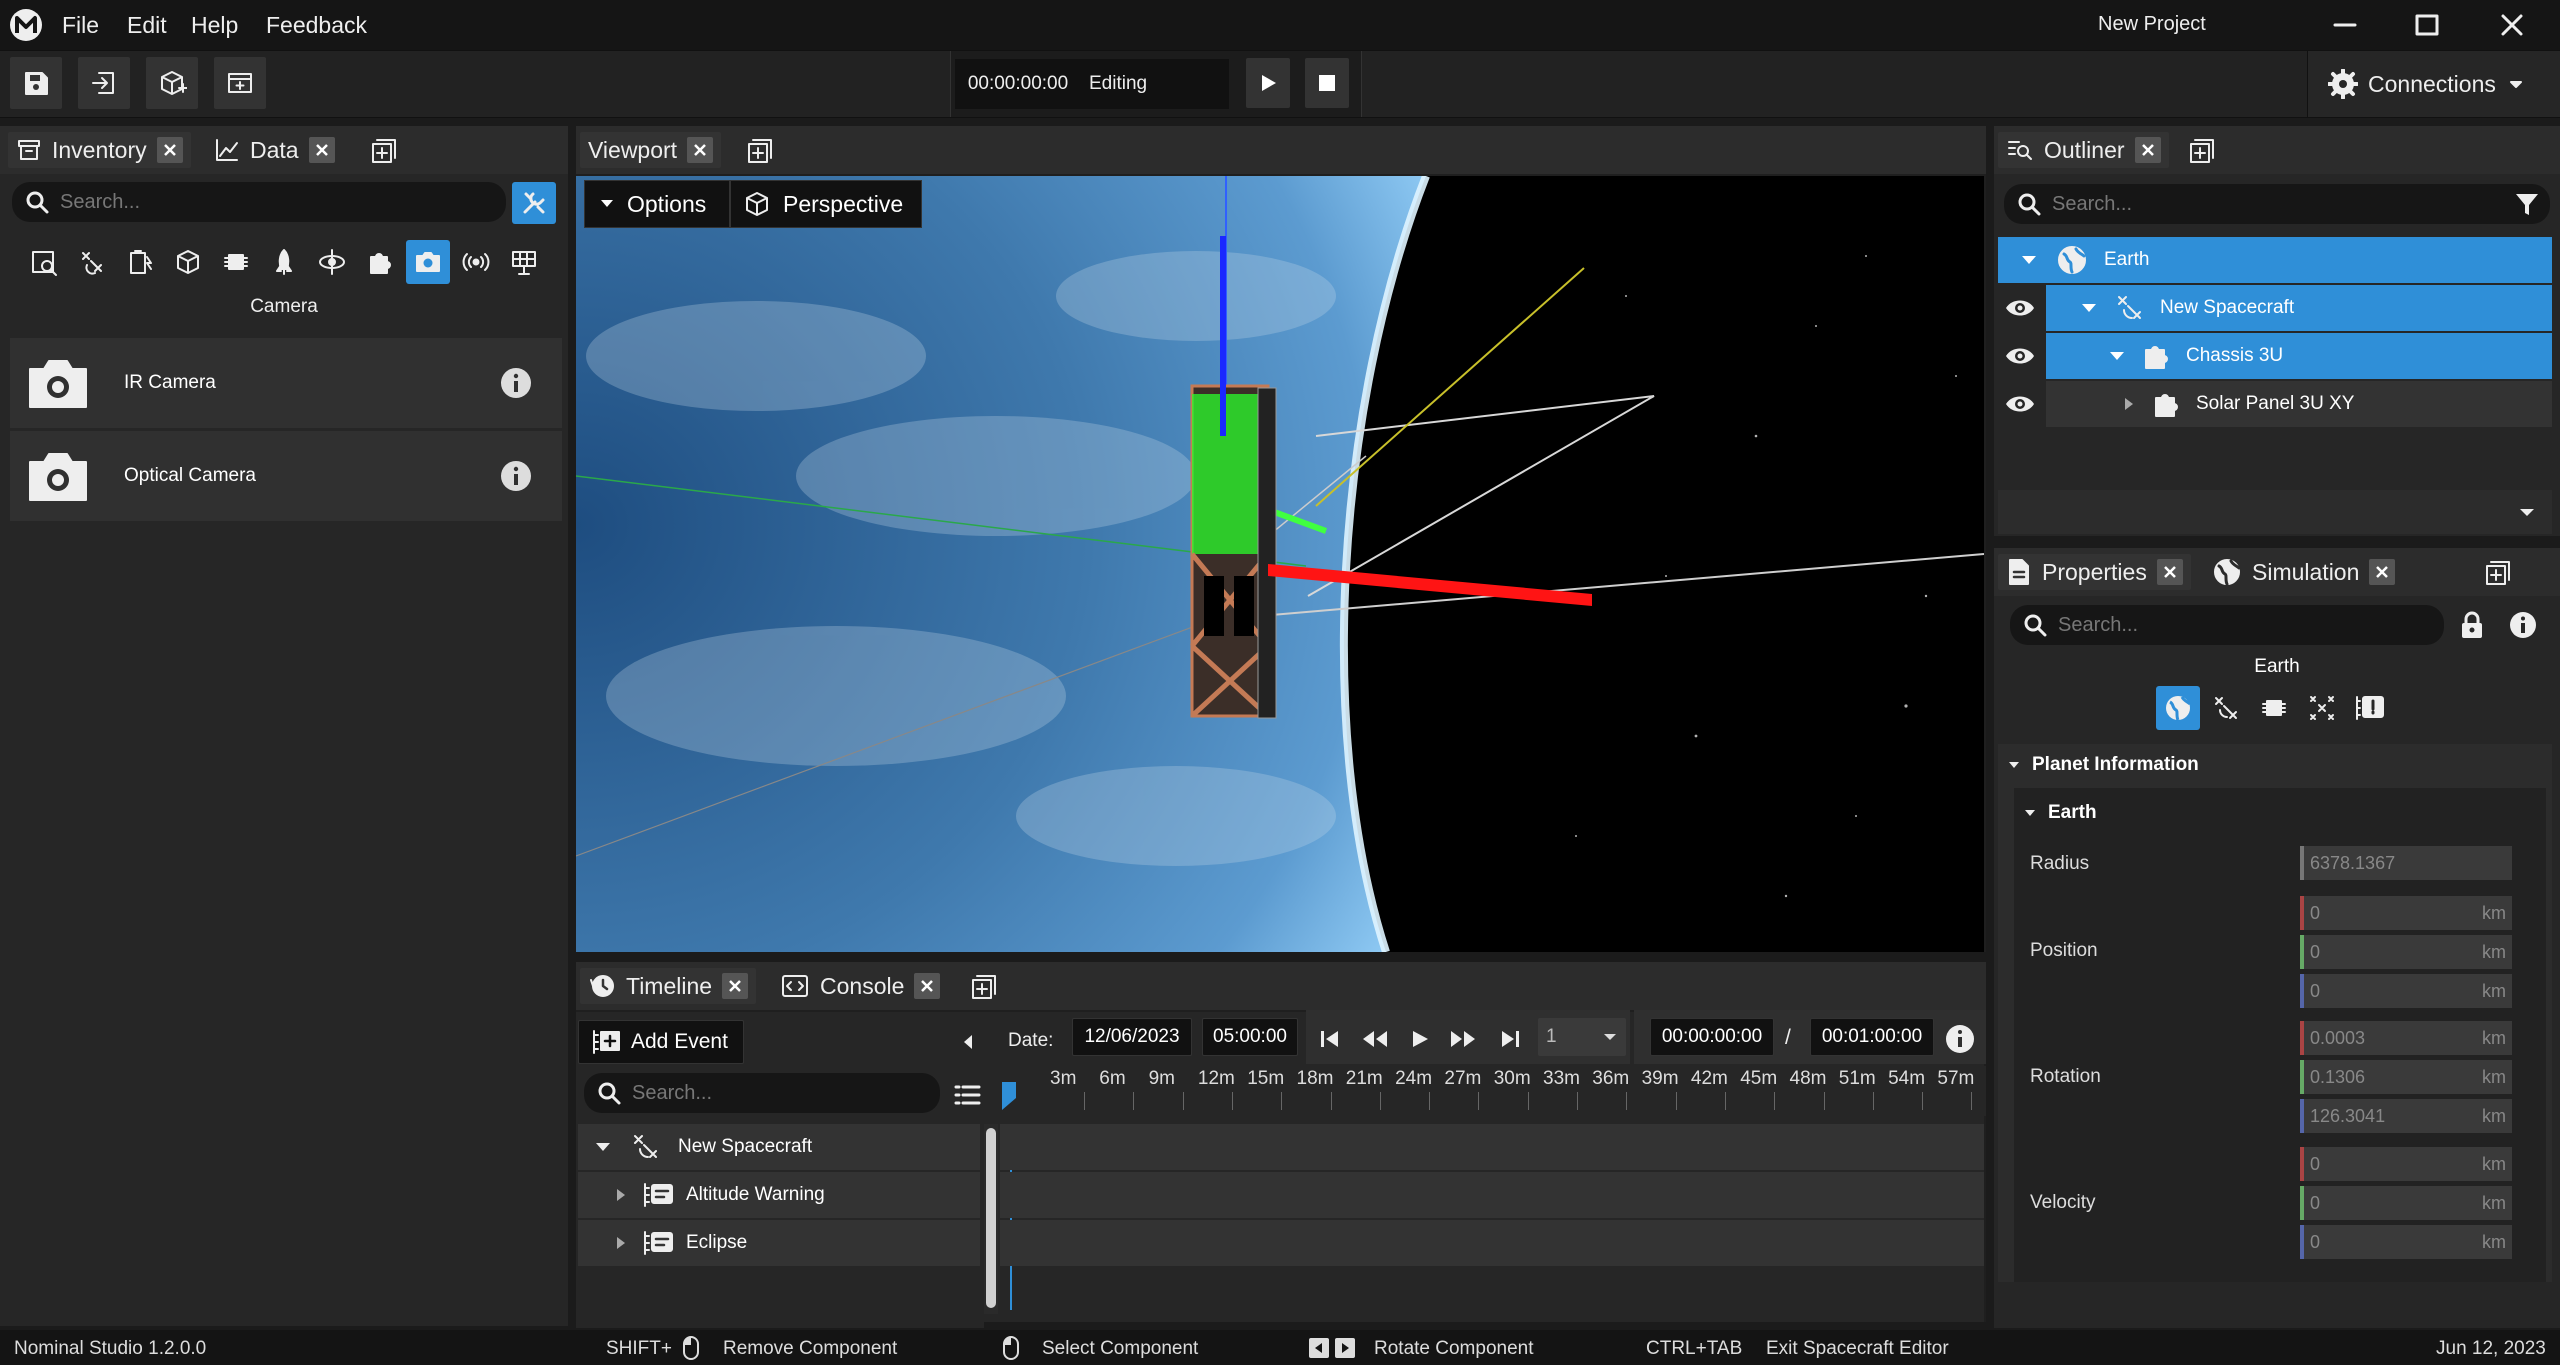 The image size is (2560, 1365). I want to click on chip-icon, so click(236, 262).